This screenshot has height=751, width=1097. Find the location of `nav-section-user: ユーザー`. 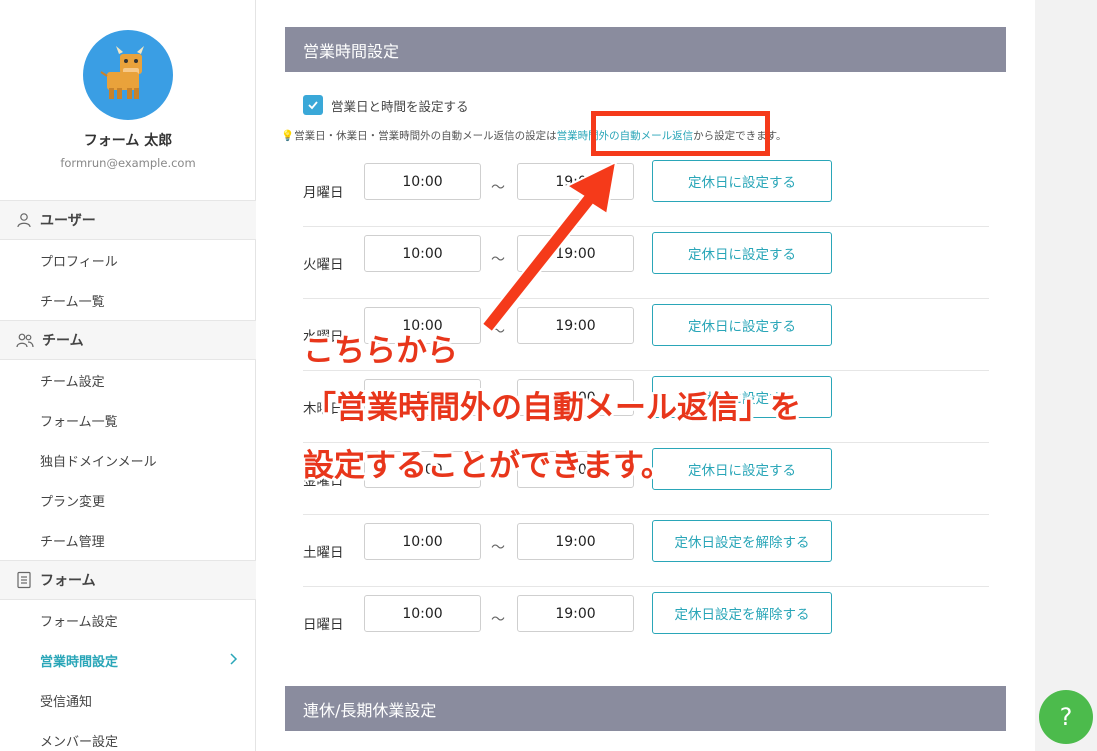

nav-section-user: ユーザー is located at coordinates (128, 220).